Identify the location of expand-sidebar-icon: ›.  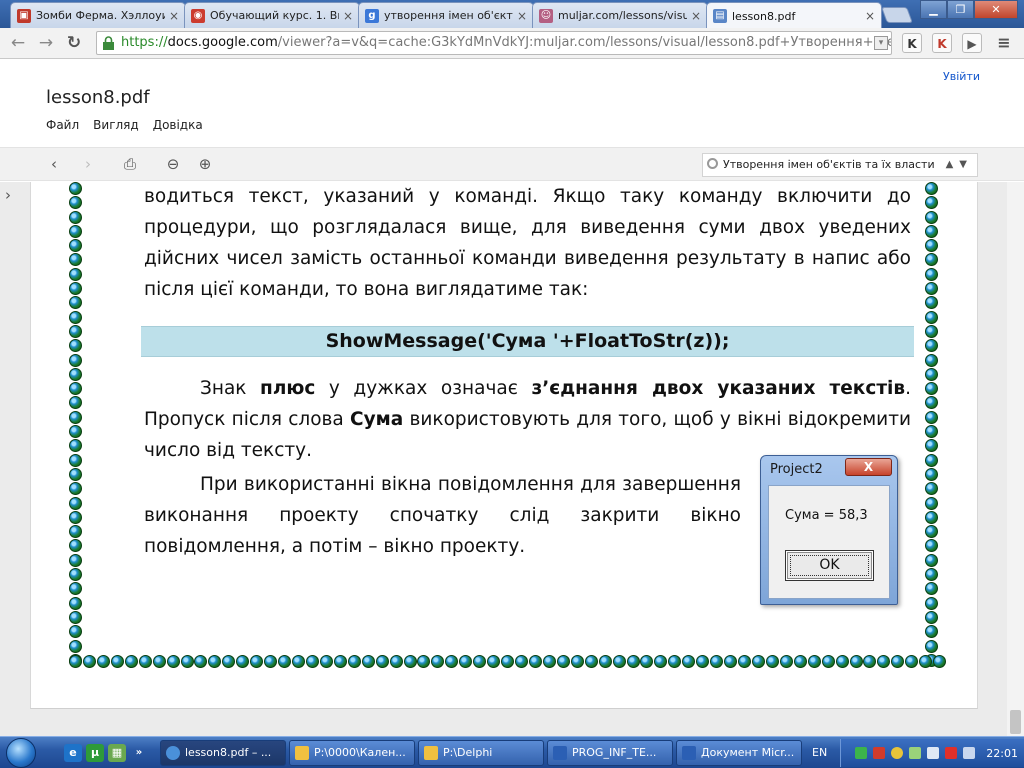
(8, 195).